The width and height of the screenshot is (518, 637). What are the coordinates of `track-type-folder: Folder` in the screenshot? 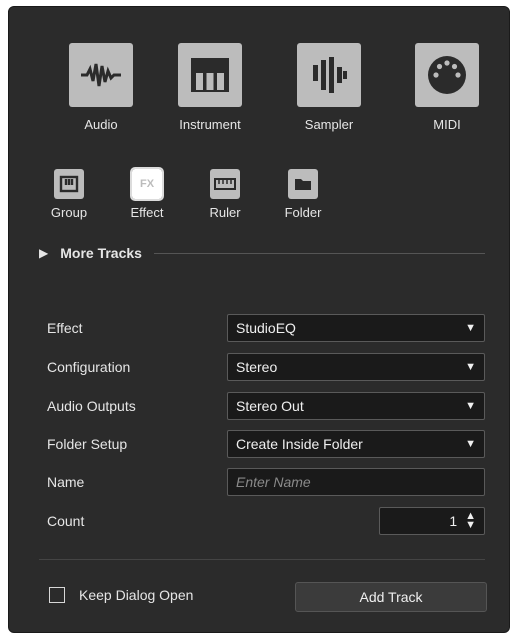 It's located at (303, 194).